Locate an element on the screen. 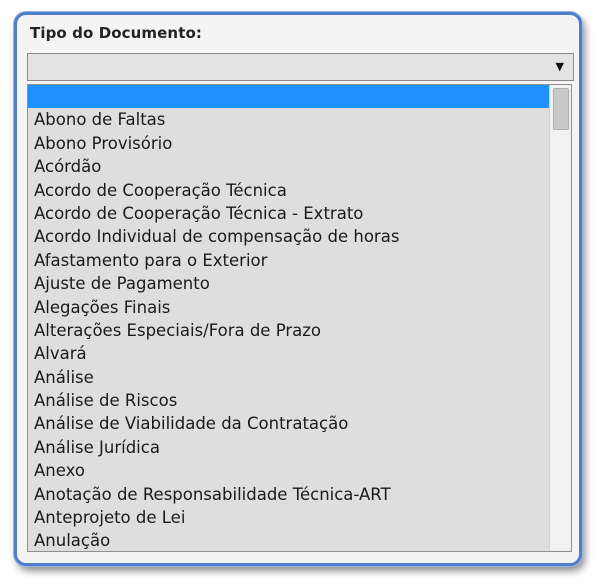 This screenshot has height=584, width=600. document-type-select: ▼ is located at coordinates (300, 67).